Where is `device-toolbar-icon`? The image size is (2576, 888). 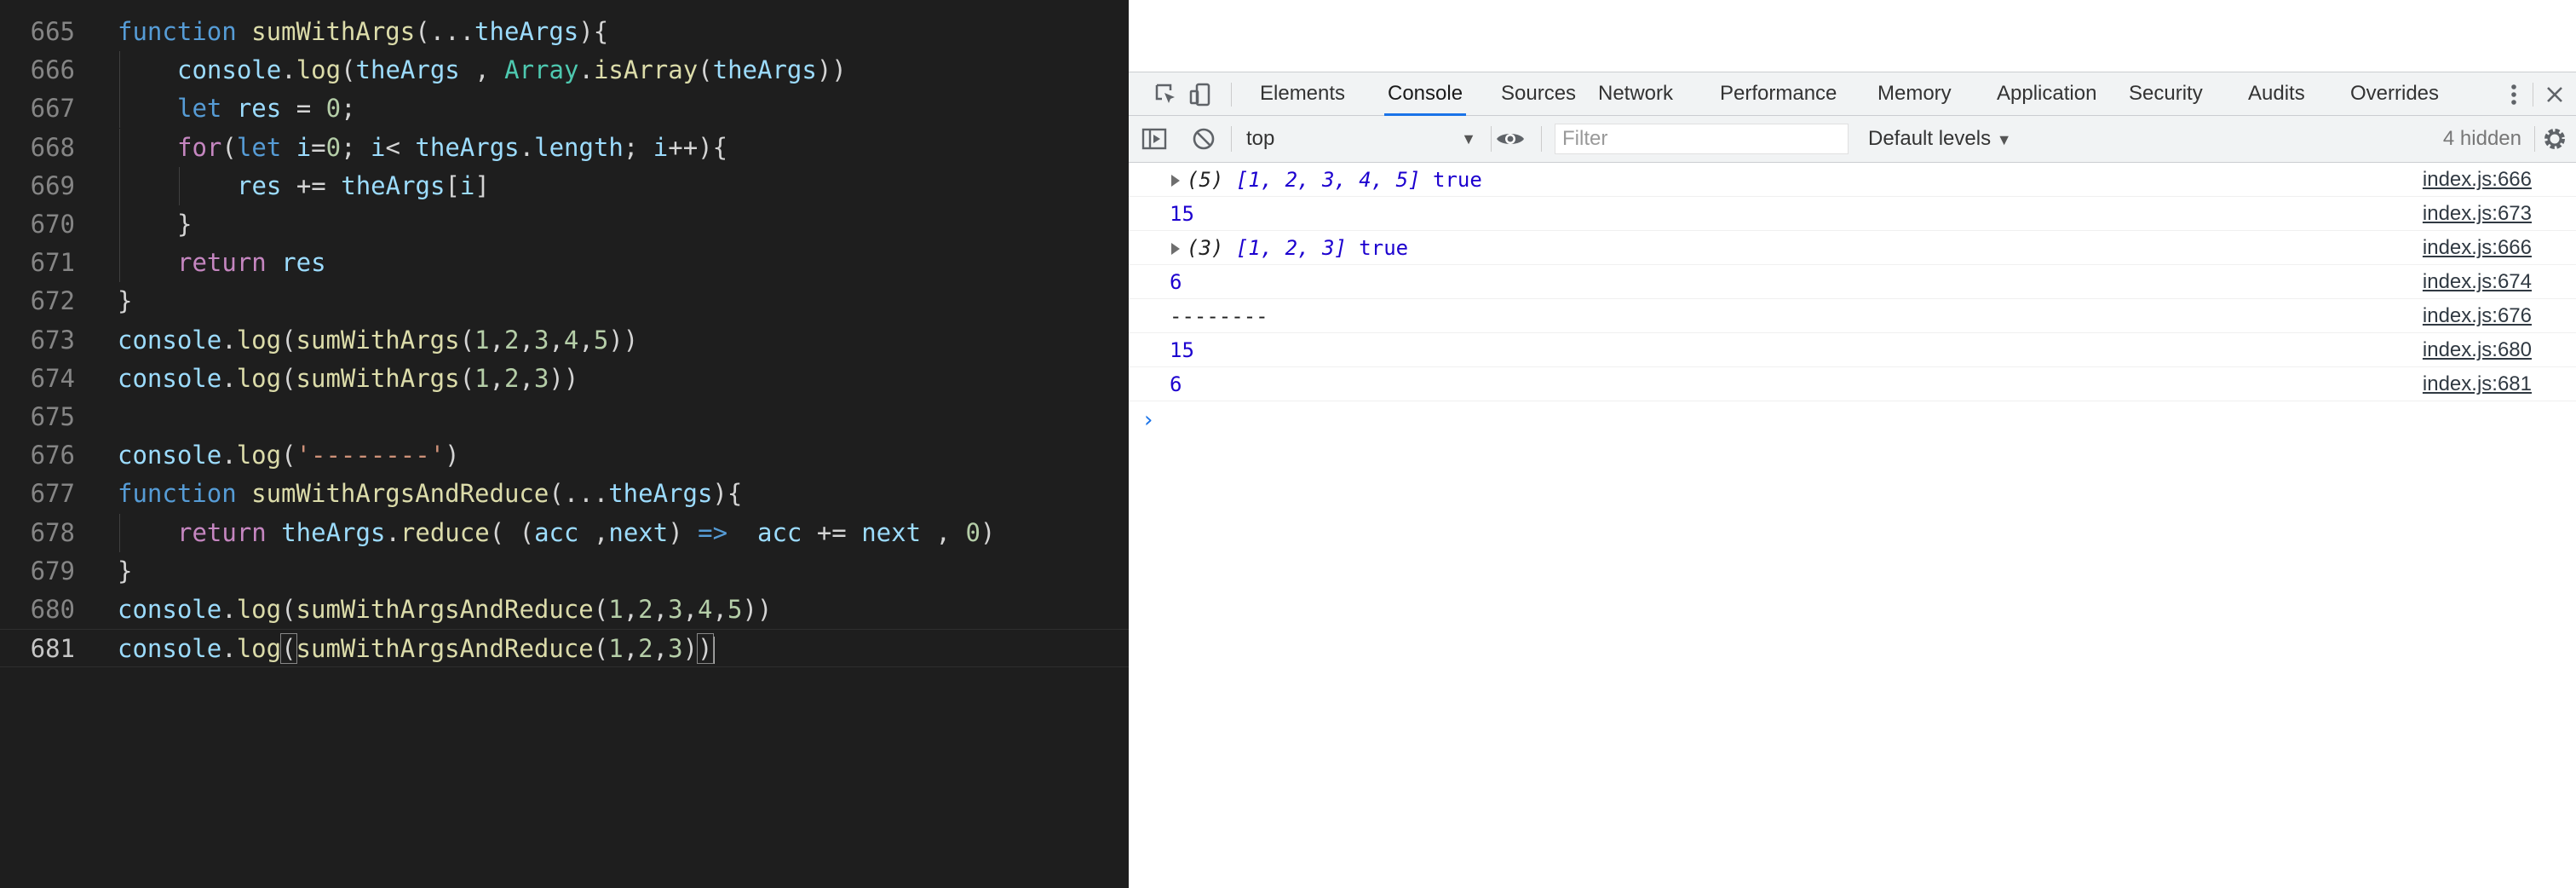 device-toolbar-icon is located at coordinates (1200, 94).